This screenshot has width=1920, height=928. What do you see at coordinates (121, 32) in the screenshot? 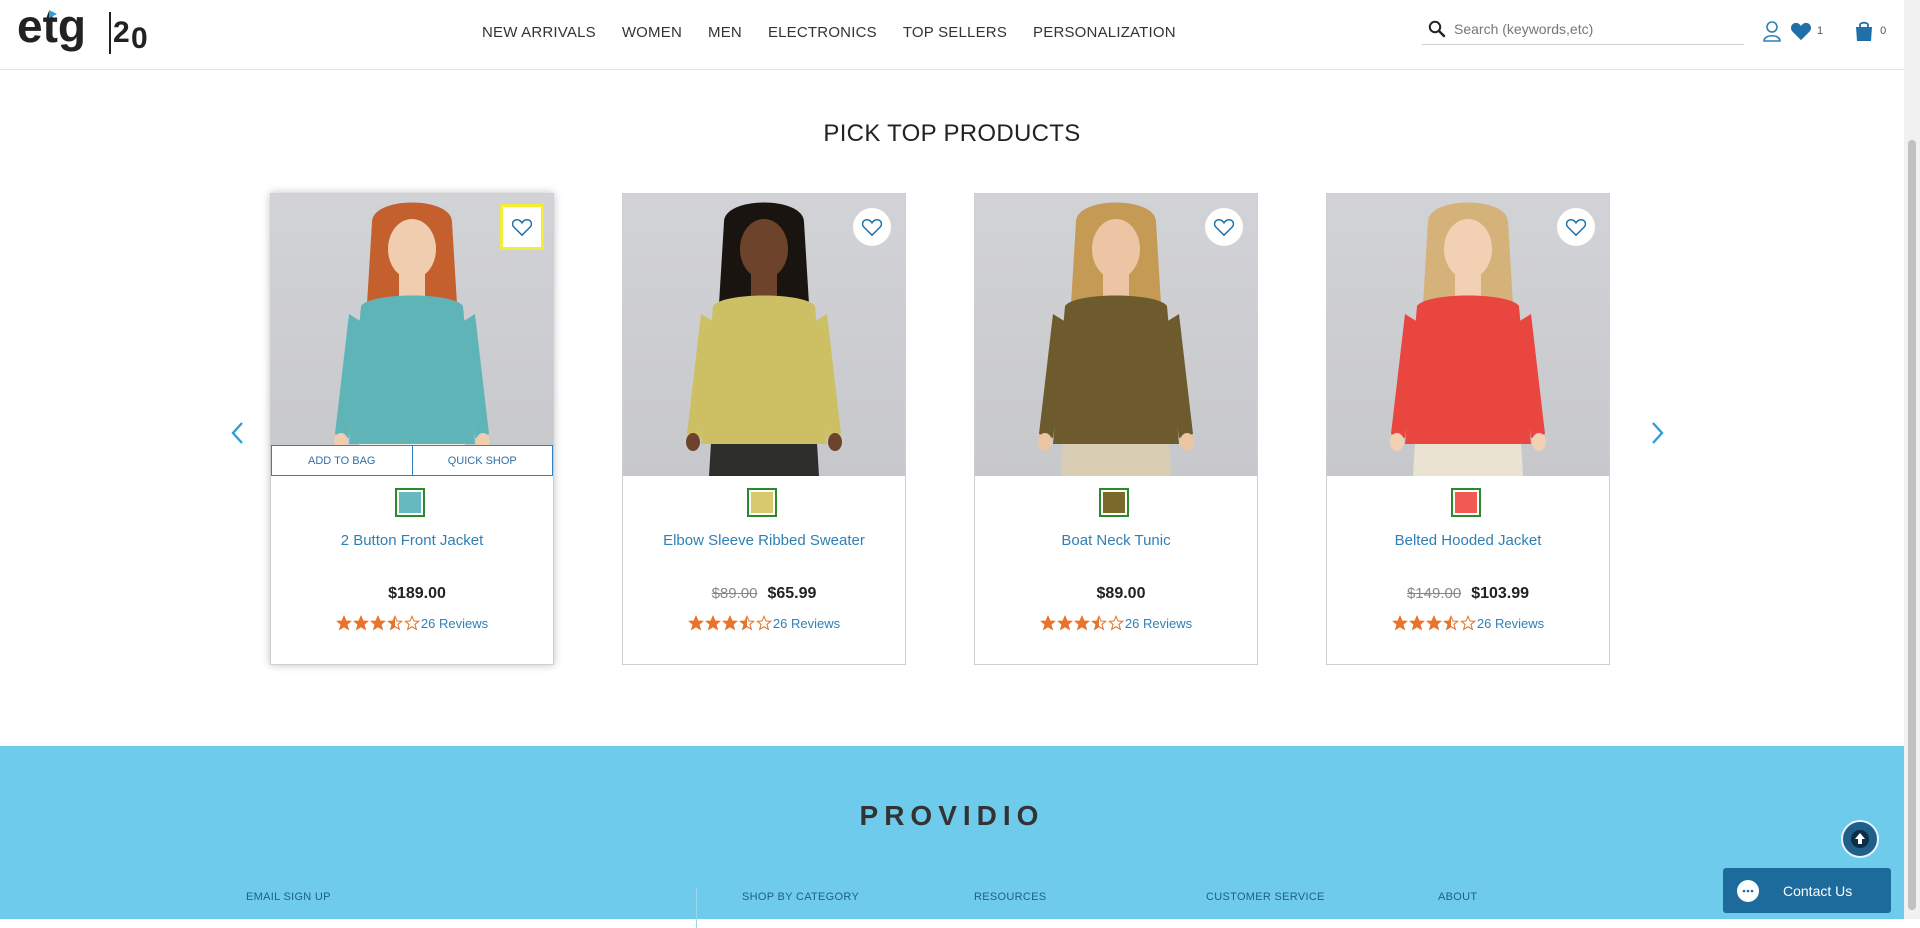
I see `svg-text: 2` at bounding box center [121, 32].